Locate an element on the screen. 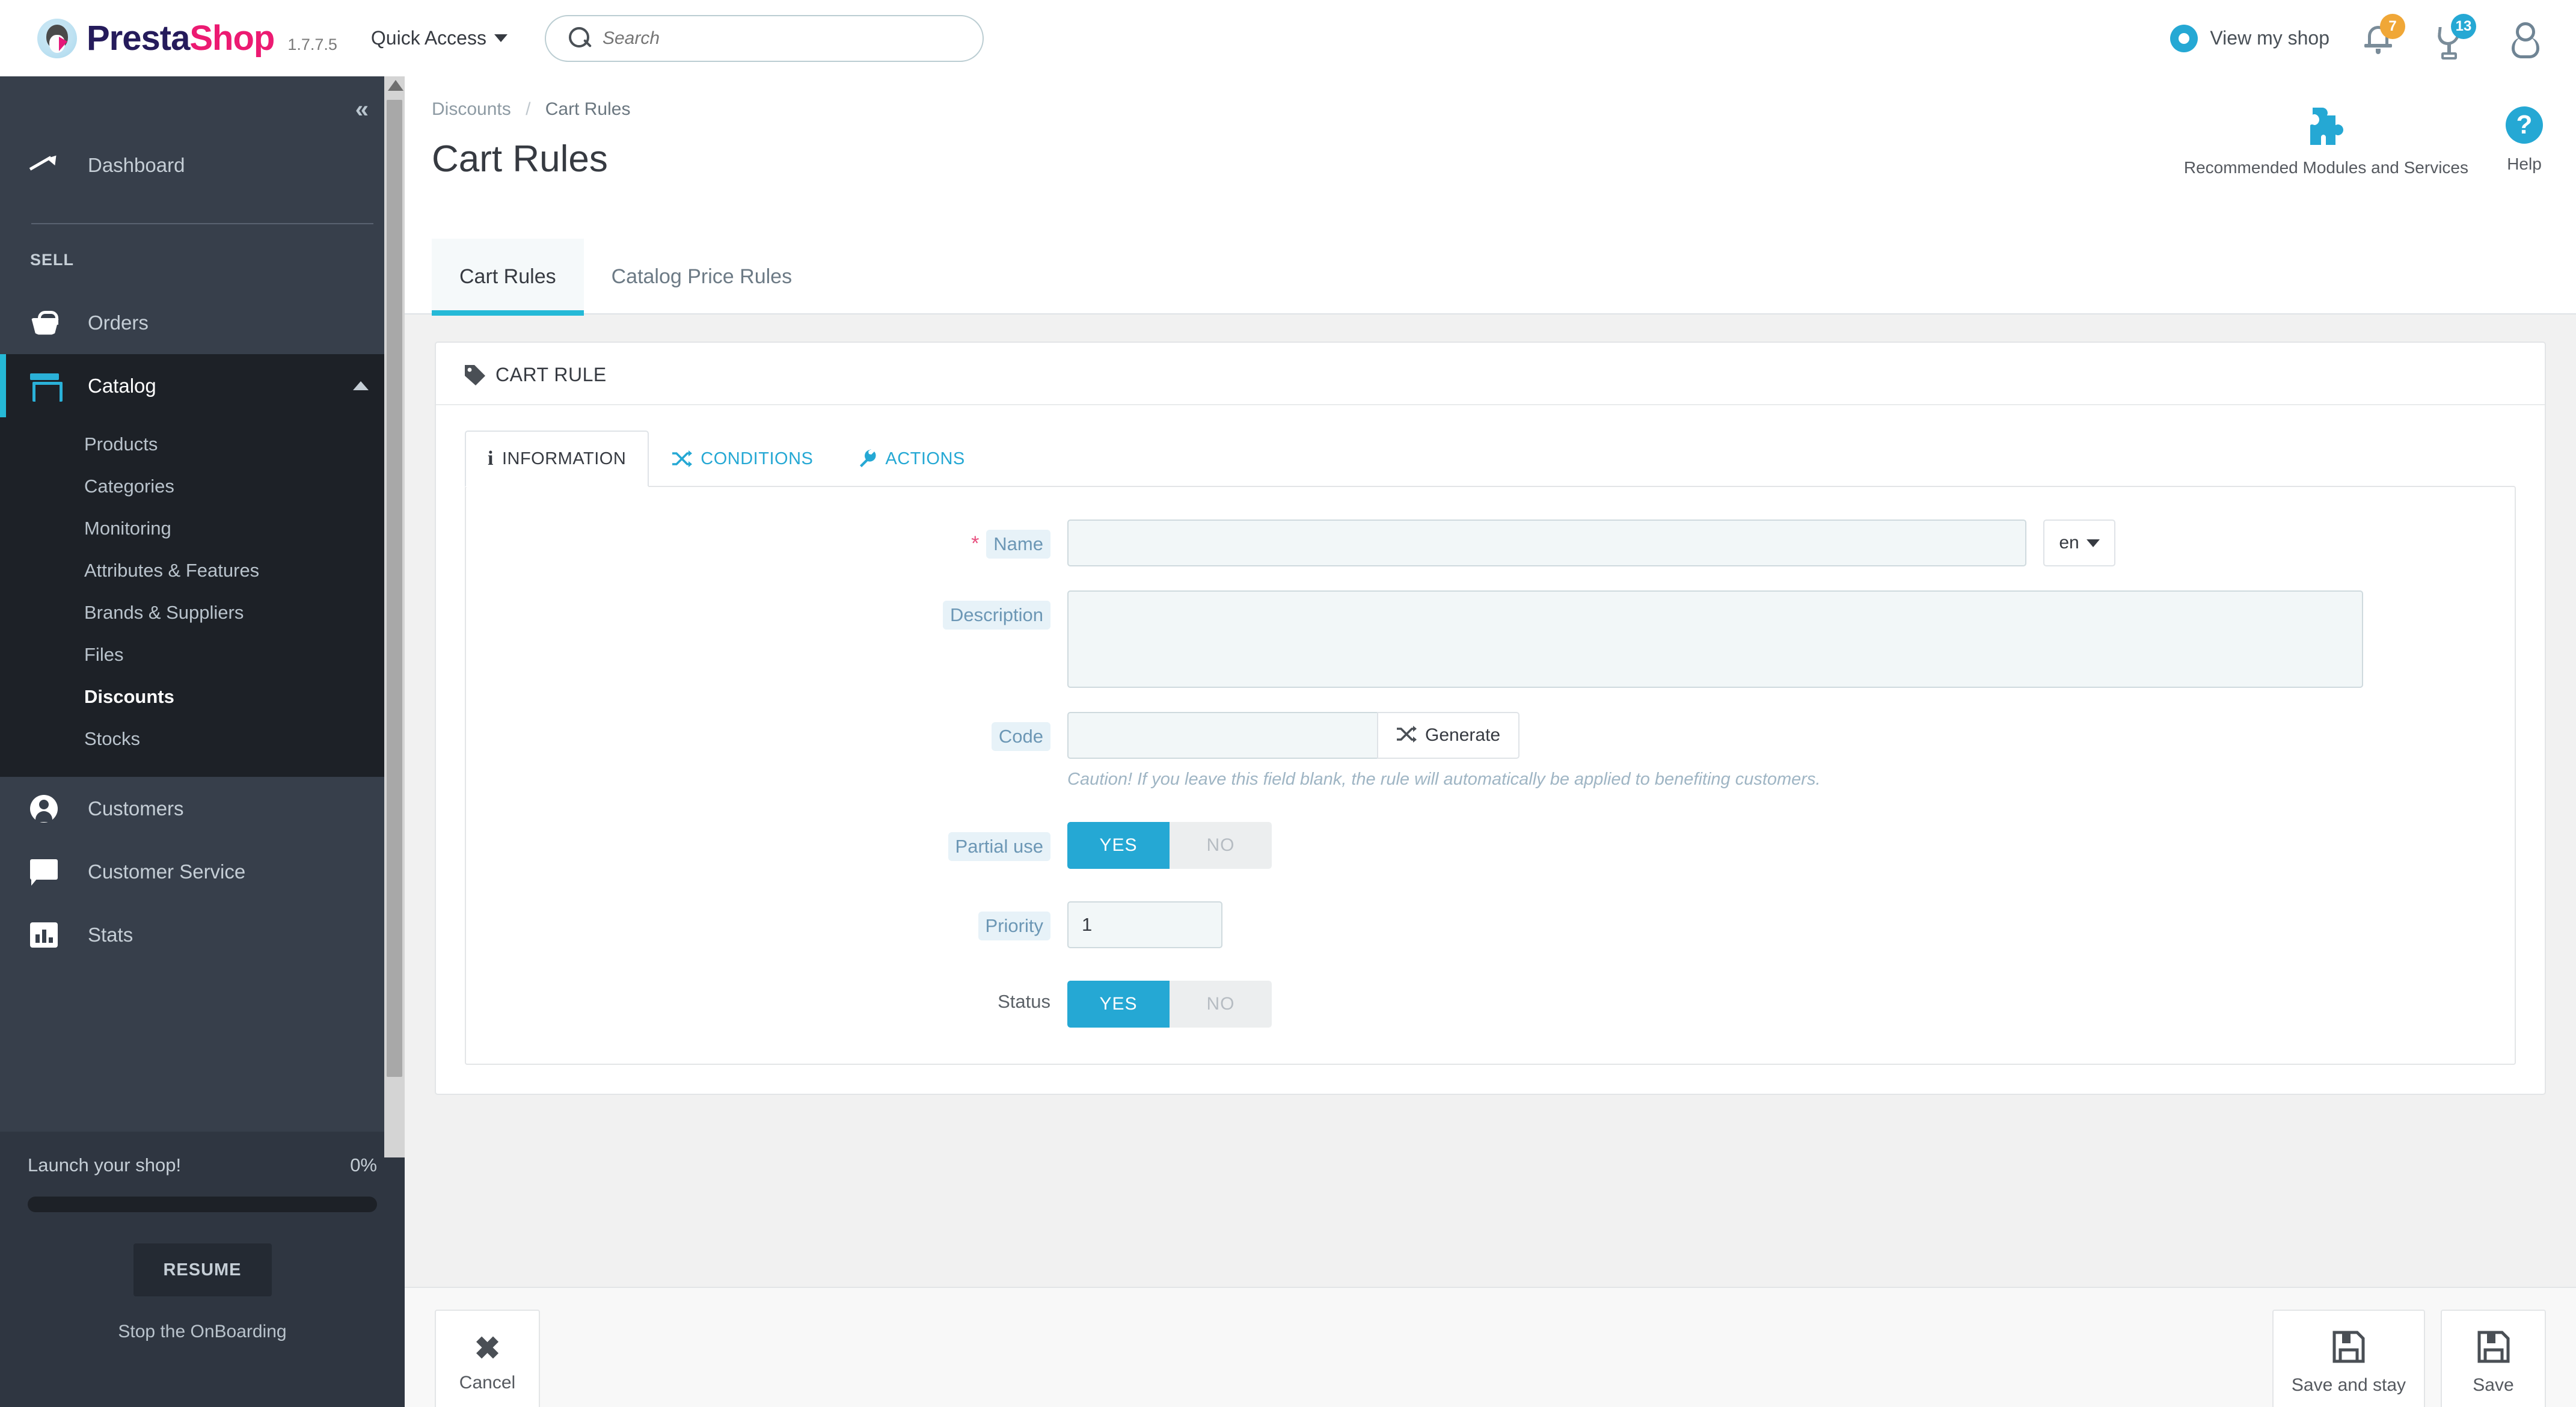 The width and height of the screenshot is (2576, 1407). user-account-avatar is located at coordinates (2522, 39).